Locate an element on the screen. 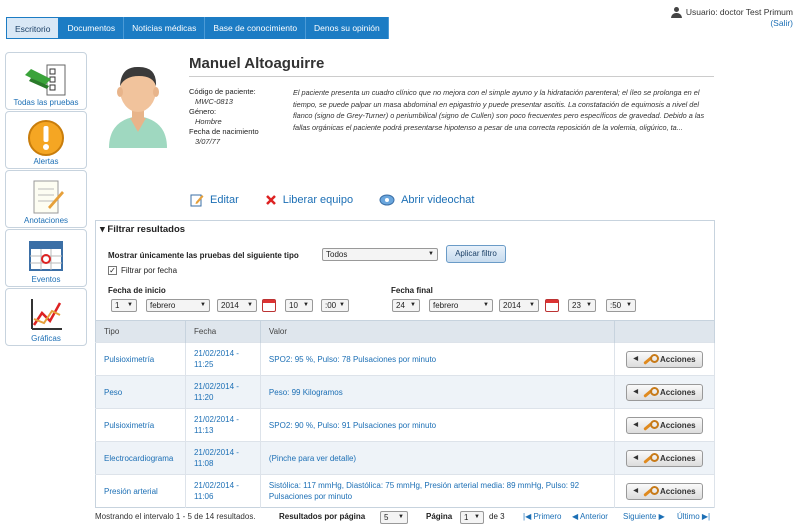 The height and width of the screenshot is (529, 799). chart-icon is located at coordinates (46, 314).